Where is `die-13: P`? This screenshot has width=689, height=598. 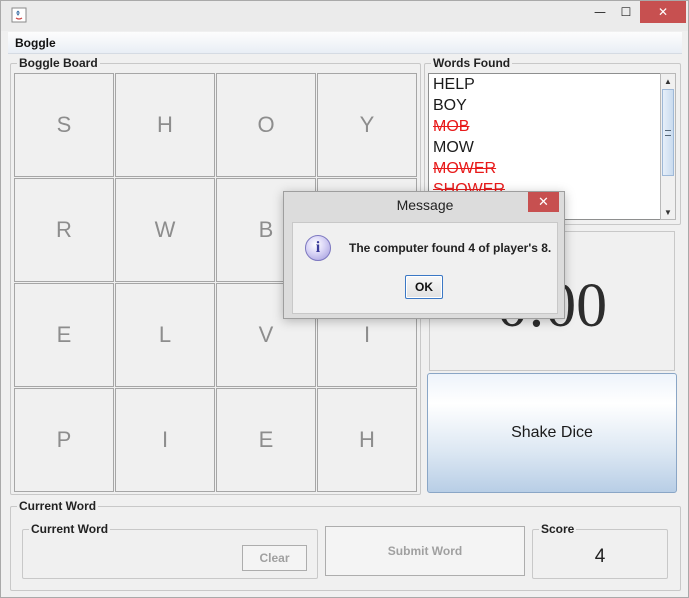
die-13: P is located at coordinates (64, 440).